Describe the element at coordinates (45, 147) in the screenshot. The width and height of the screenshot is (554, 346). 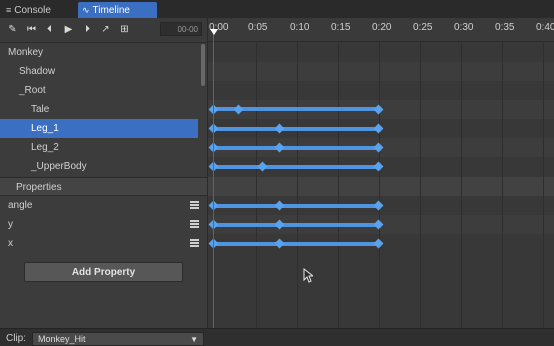
I see `tree-item-label: Leg_2` at that location.